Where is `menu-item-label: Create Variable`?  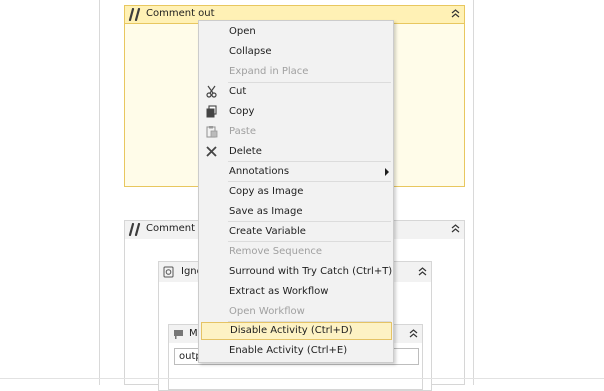 menu-item-label: Create Variable is located at coordinates (267, 231).